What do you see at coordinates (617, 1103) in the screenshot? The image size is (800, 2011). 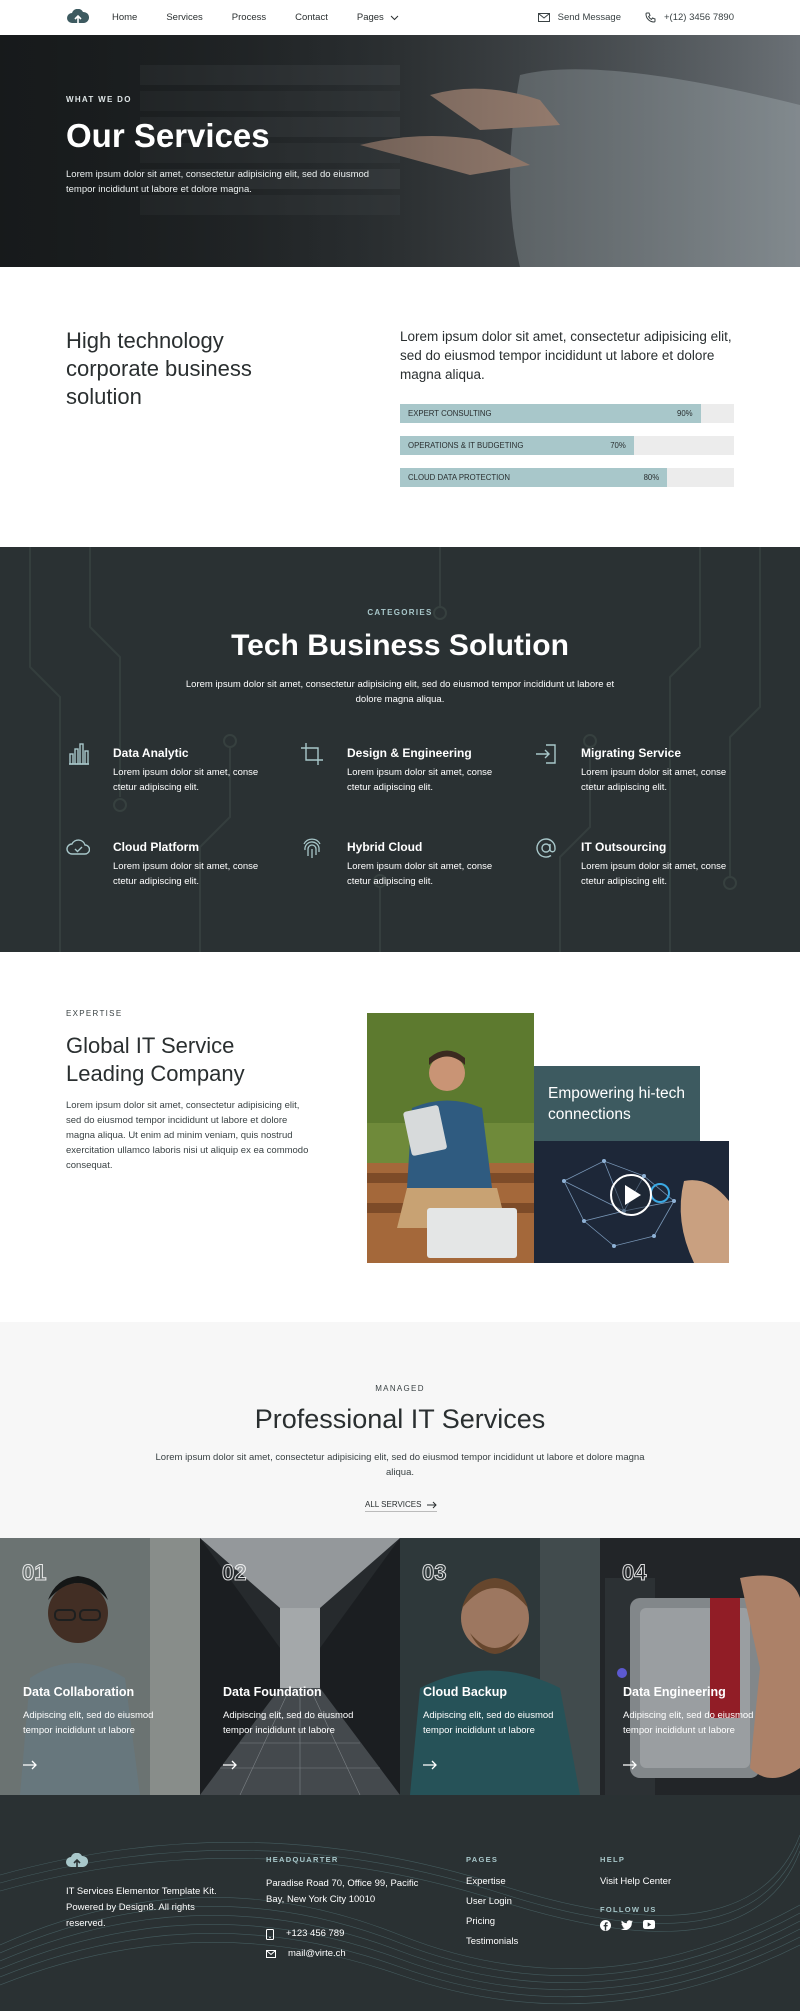 I see `empowering-box: Empowering hi-tech connections` at bounding box center [617, 1103].